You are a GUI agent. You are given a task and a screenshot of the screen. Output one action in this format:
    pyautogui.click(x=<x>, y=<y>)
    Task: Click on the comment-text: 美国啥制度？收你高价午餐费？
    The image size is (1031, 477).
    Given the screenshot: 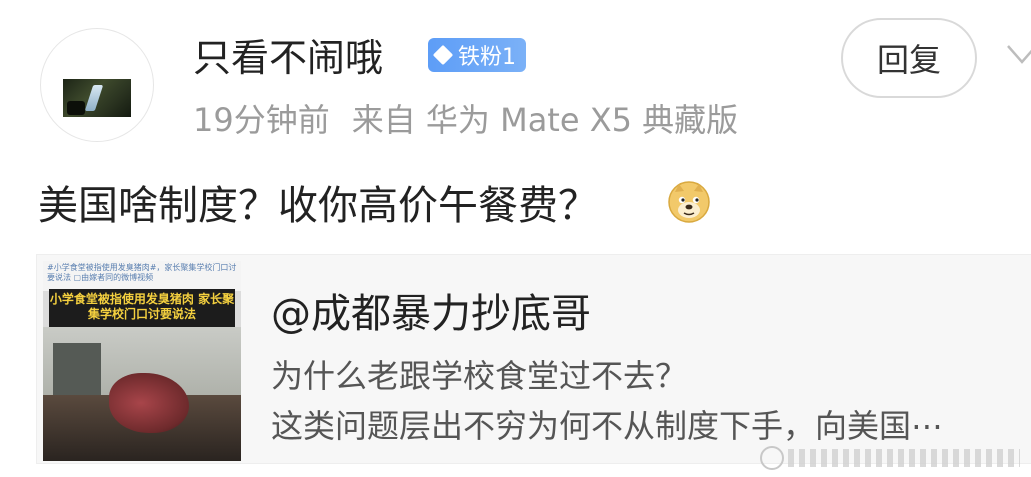 What is the action you would take?
    pyautogui.click(x=318, y=206)
    